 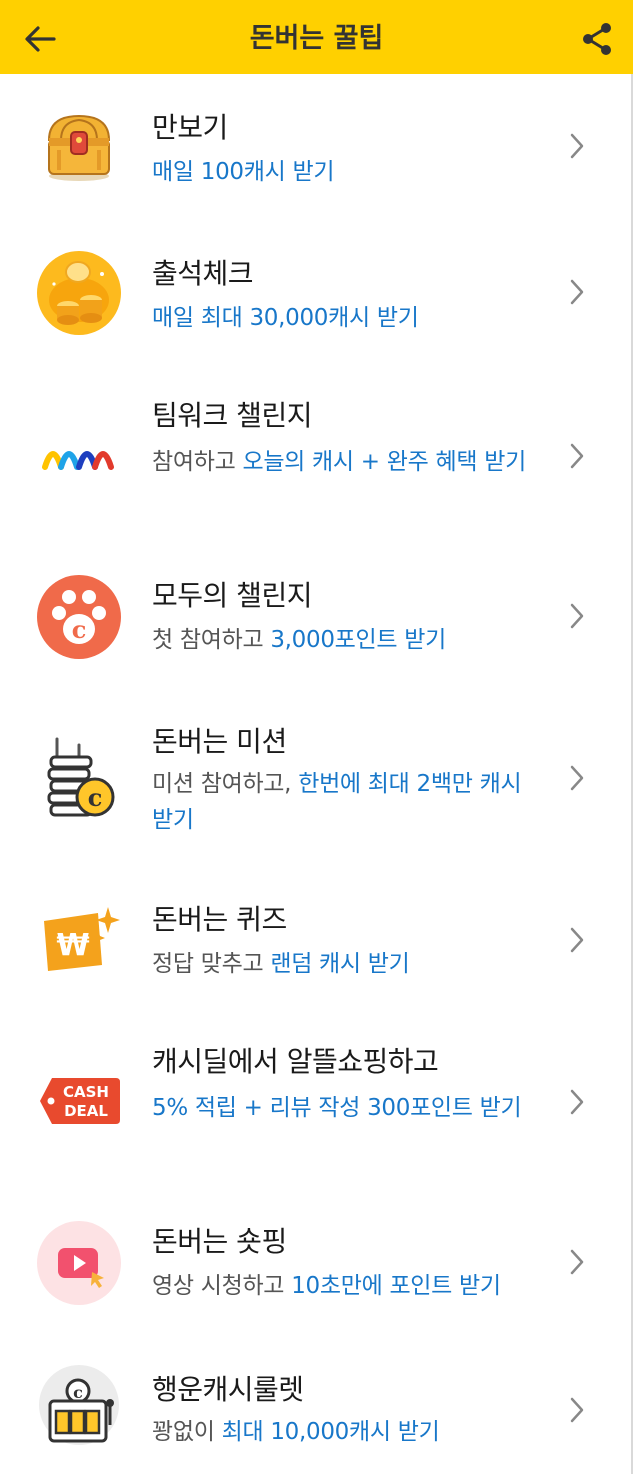 I want to click on page-title: 돈버는 꿀팁, so click(x=316, y=38).